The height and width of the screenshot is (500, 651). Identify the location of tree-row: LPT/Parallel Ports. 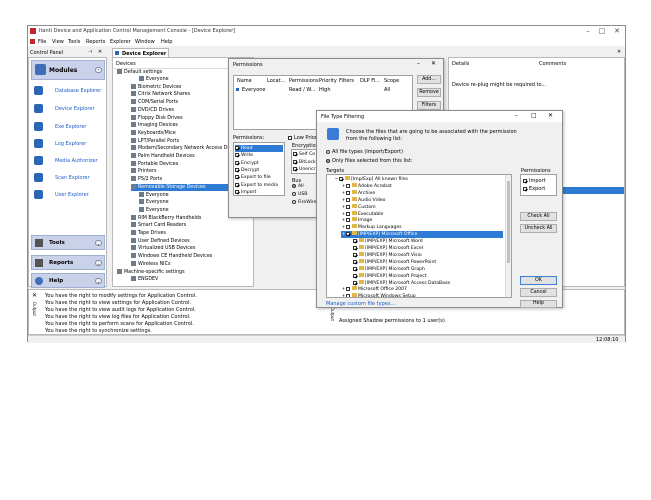
(155, 141).